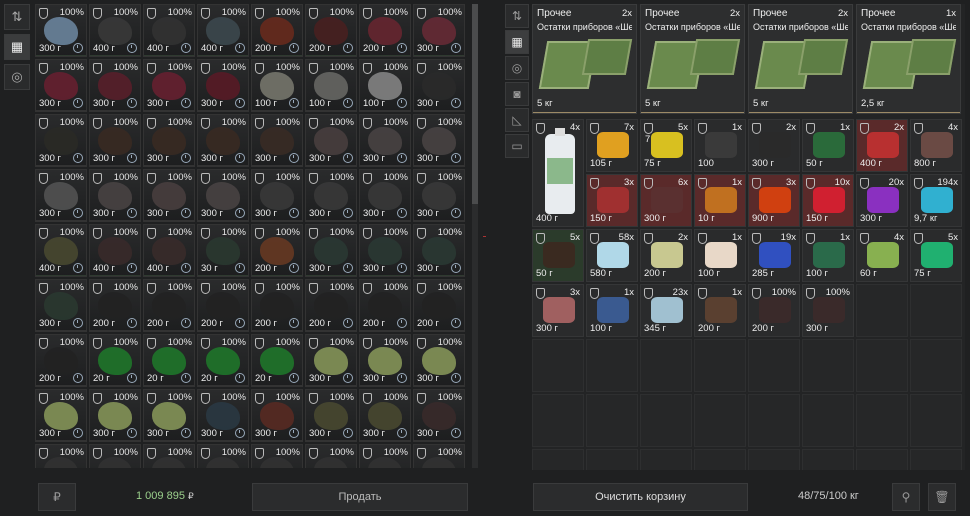  I want to click on cart-item: 100% 300 г, so click(828, 310).